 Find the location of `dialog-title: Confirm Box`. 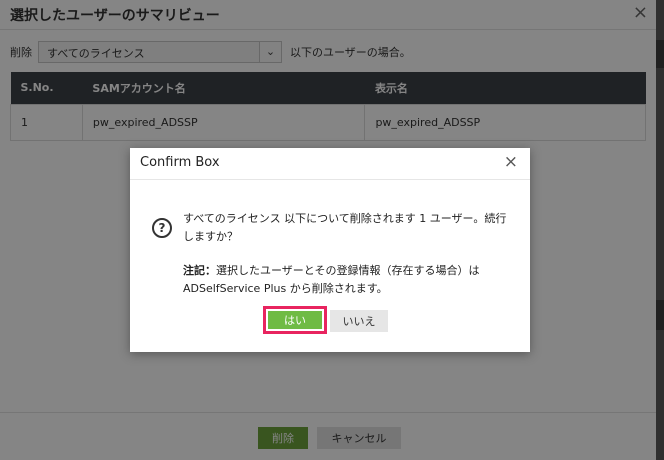

dialog-title: Confirm Box is located at coordinates (180, 162).